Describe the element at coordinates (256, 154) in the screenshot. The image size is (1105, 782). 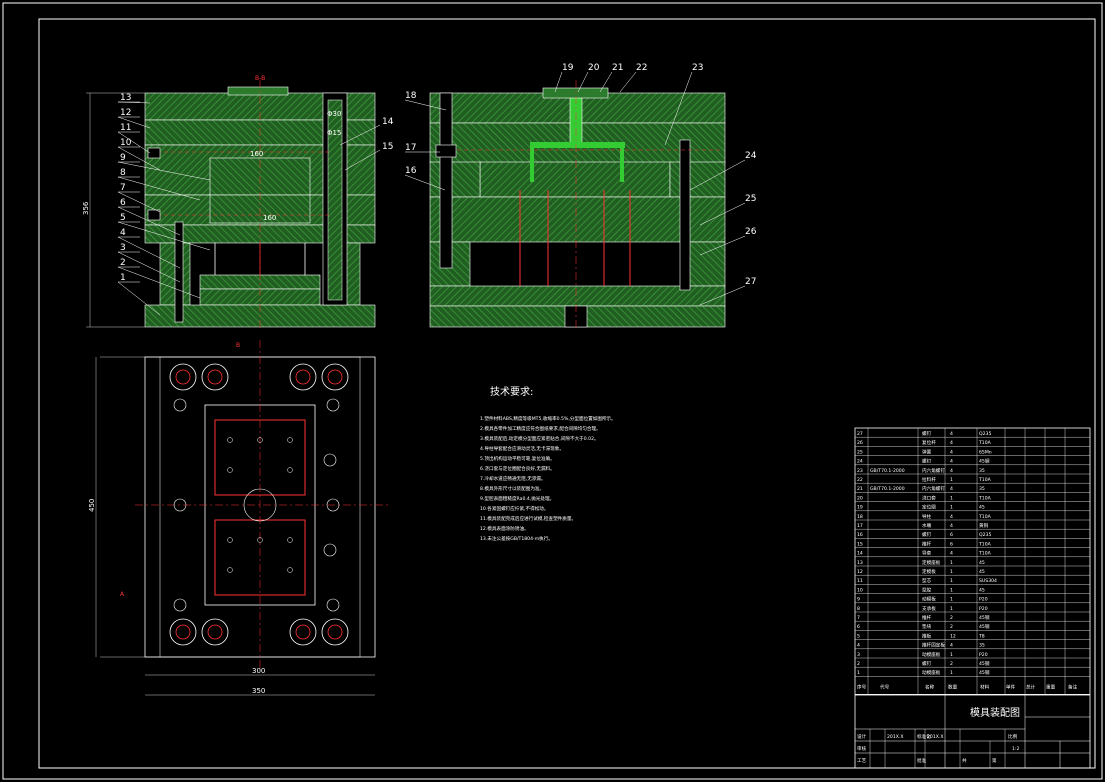
I see `dim-cavity-top: 160` at that location.